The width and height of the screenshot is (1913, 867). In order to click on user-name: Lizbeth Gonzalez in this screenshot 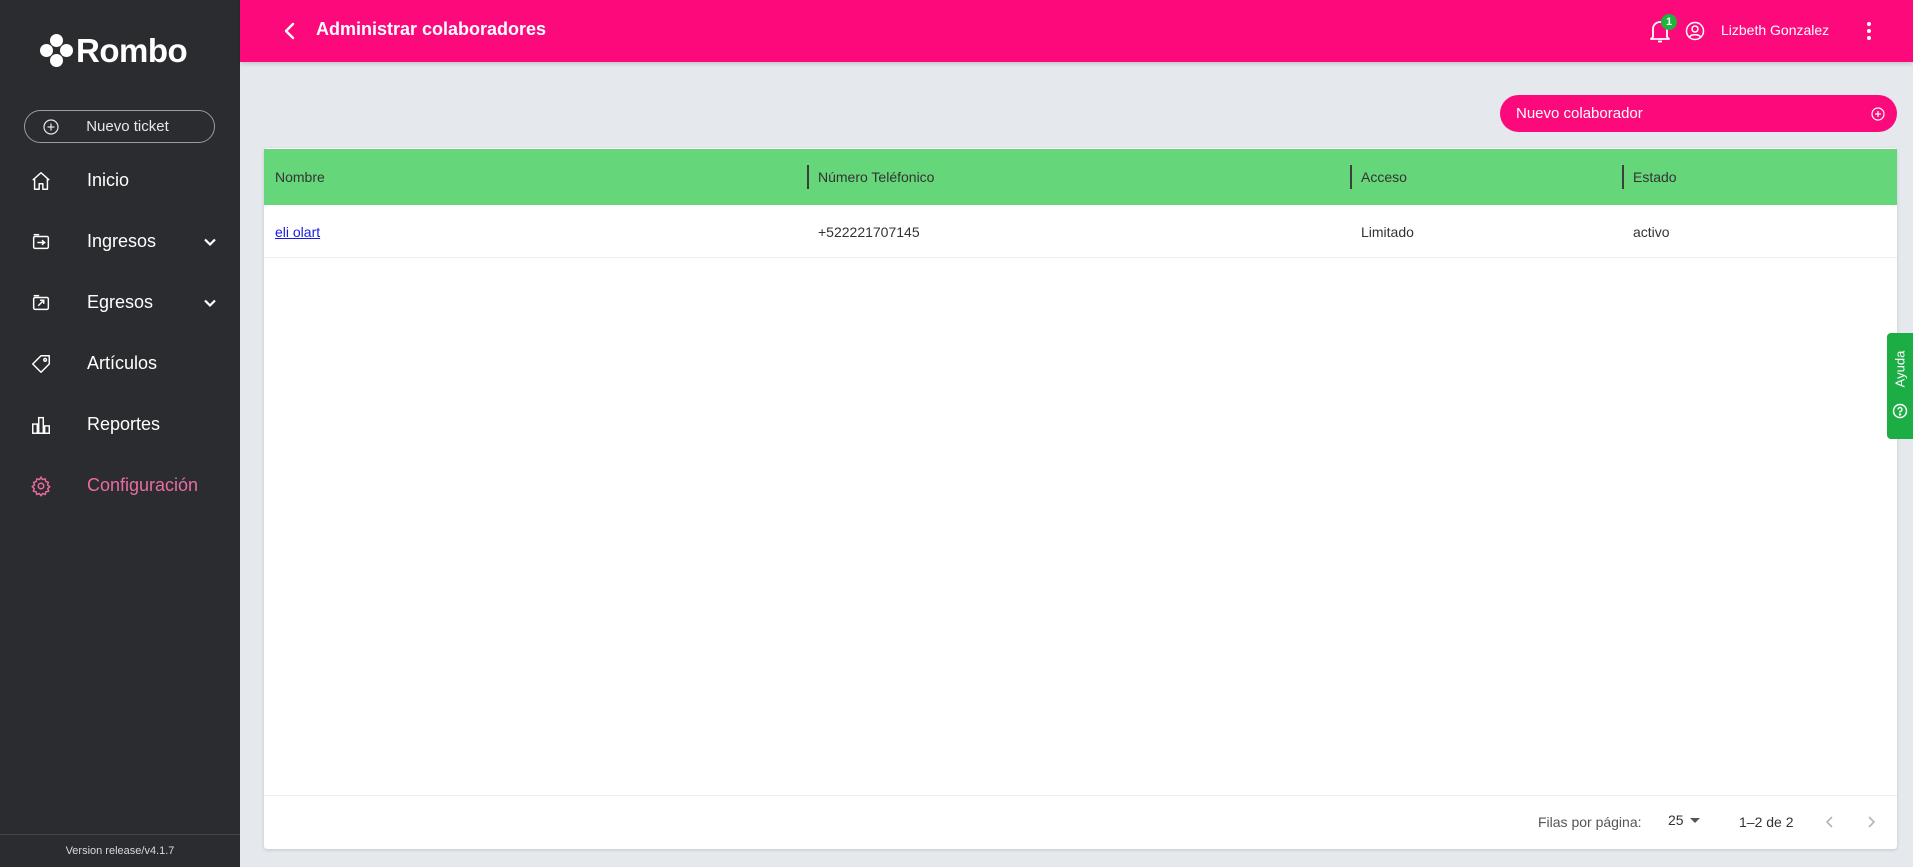, I will do `click(1775, 30)`.